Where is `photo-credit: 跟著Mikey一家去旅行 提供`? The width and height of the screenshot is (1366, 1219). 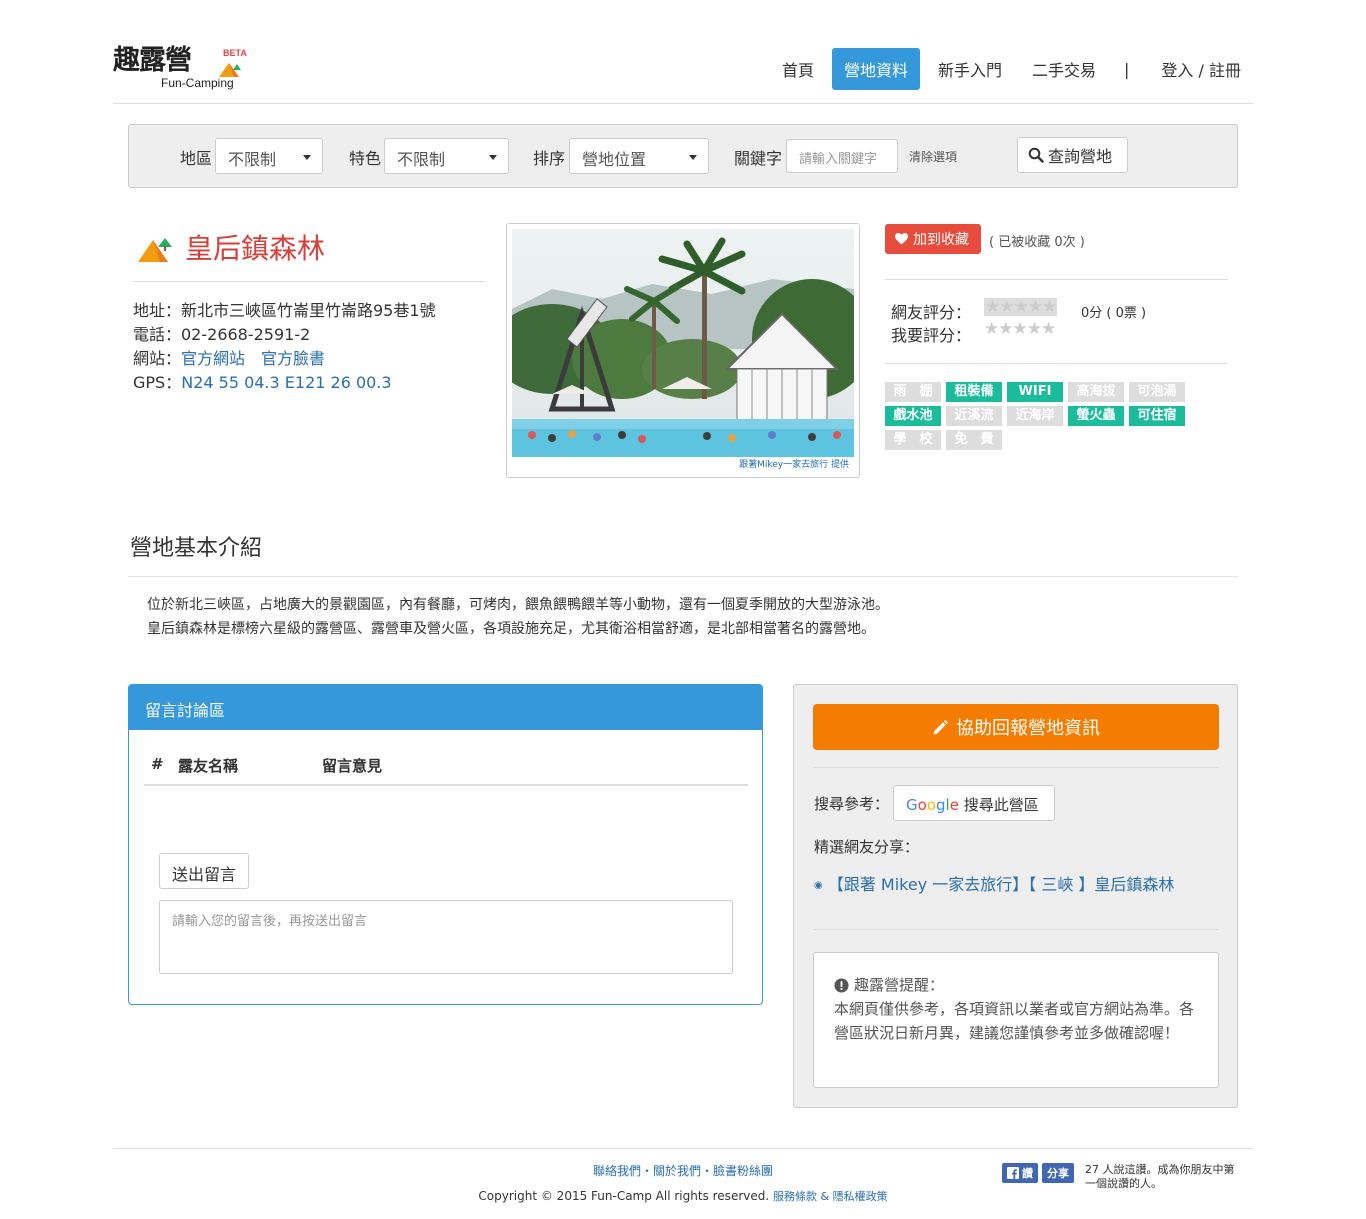
photo-credit: 跟著Mikey一家去旅行 提供 is located at coordinates (794, 465).